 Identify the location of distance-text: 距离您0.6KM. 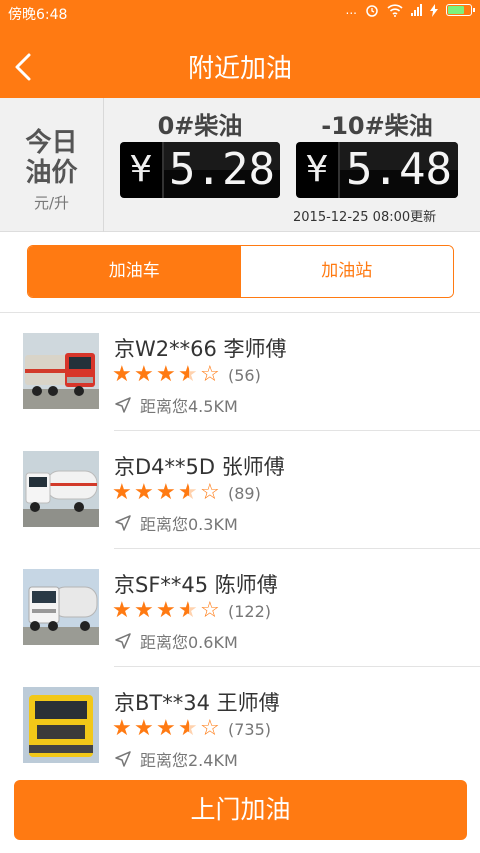
(189, 642).